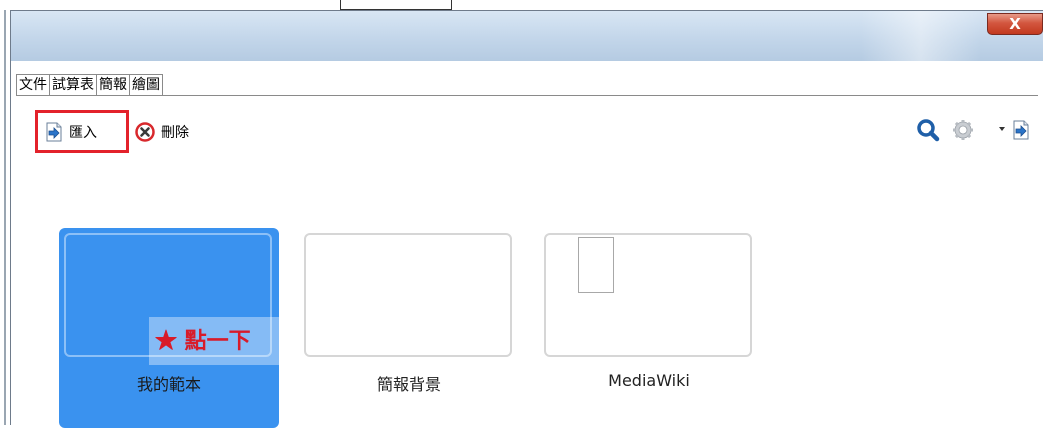 This screenshot has height=428, width=1043. Describe the element at coordinates (72, 85) in the screenshot. I see `tab-spreadsheets: 試算表` at that location.